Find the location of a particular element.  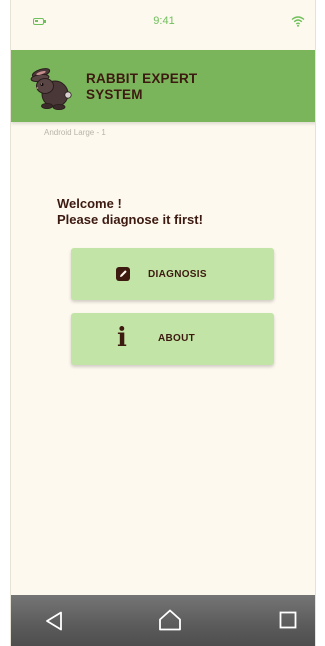

status-bar: 9:41 is located at coordinates (163, 23).